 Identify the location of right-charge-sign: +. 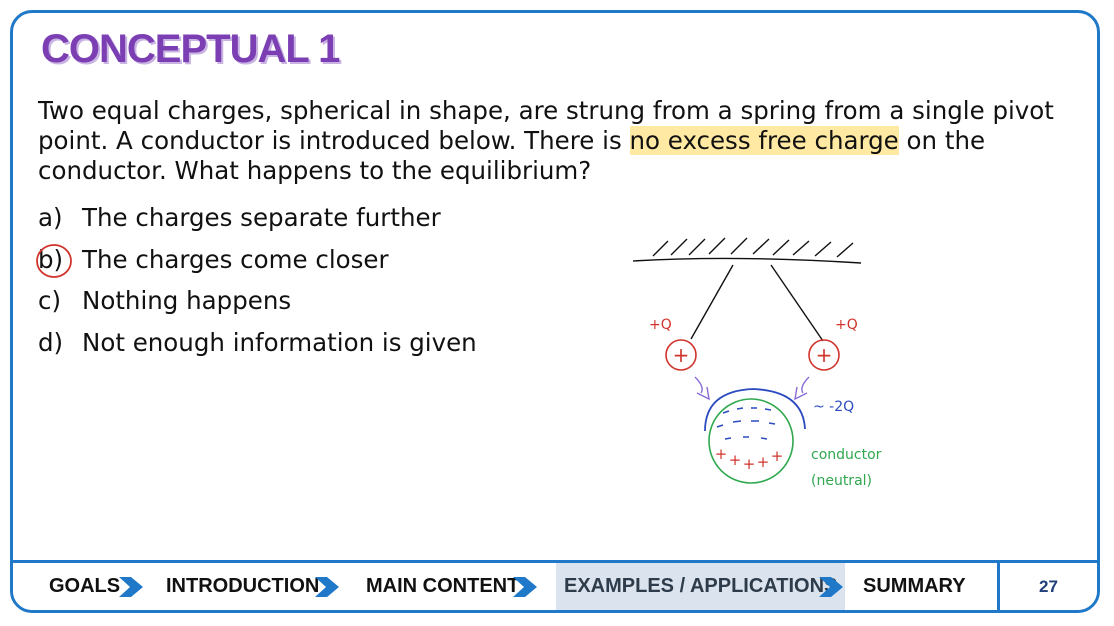
(824, 355).